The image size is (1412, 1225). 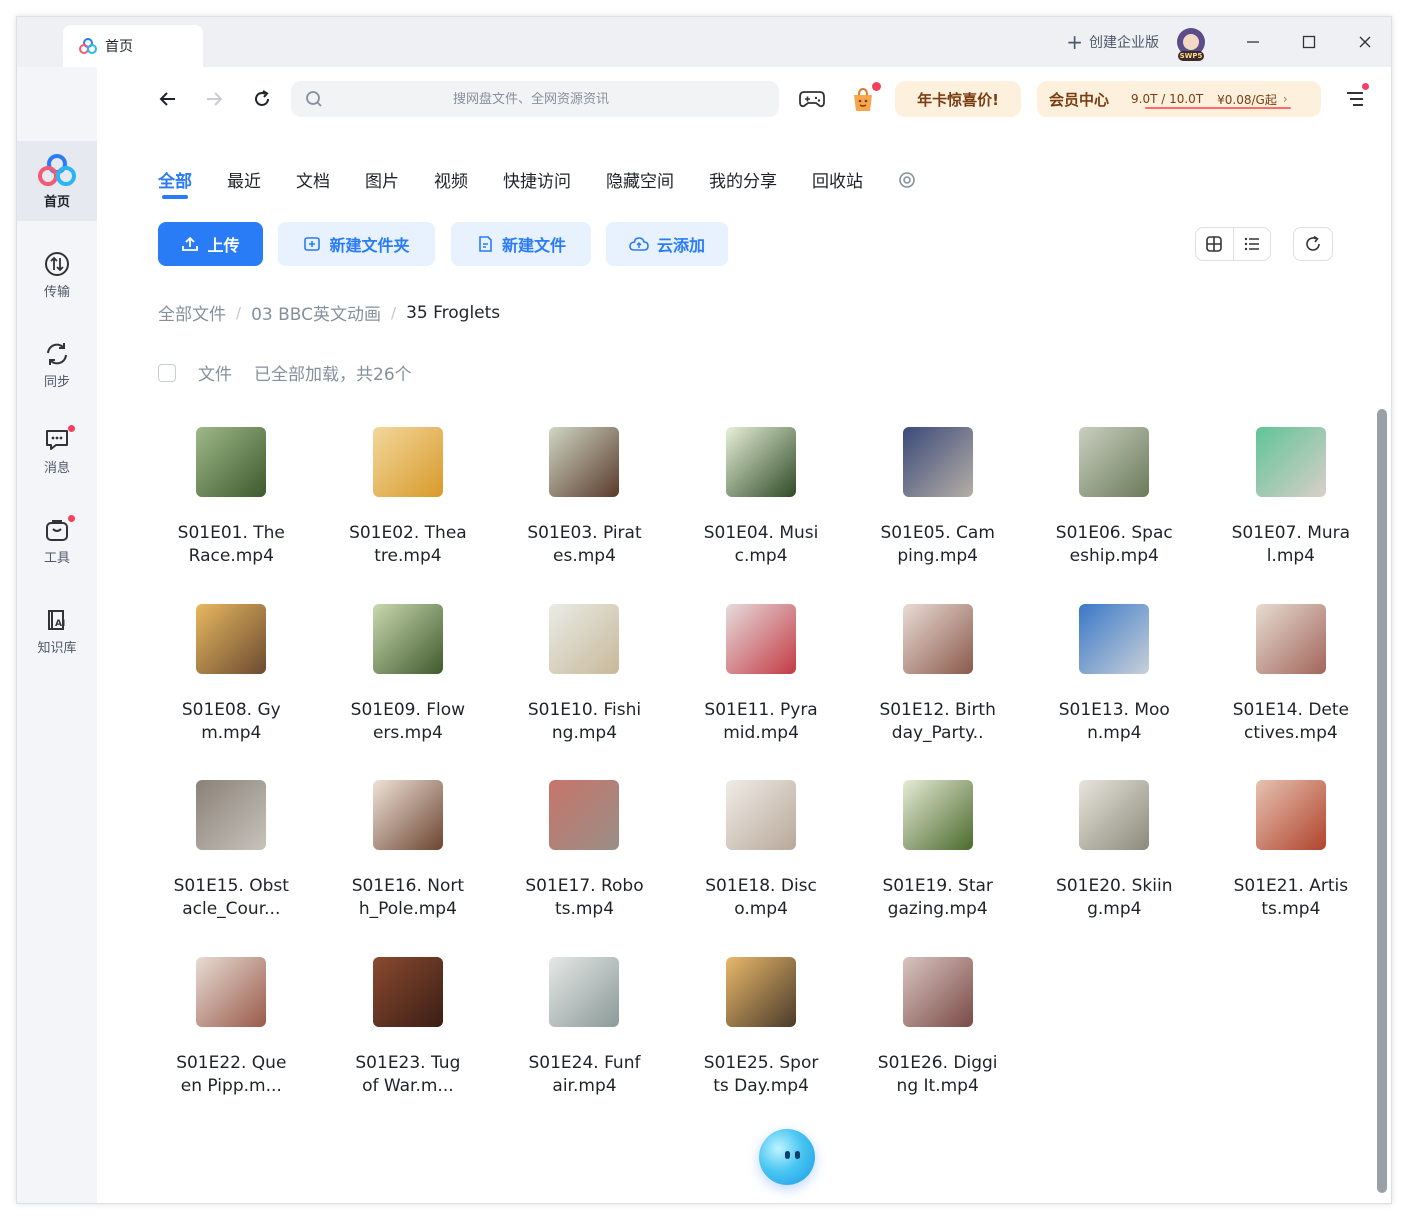 What do you see at coordinates (1247, 99) in the screenshot?
I see `storage-price: ¥0.08/G起` at bounding box center [1247, 99].